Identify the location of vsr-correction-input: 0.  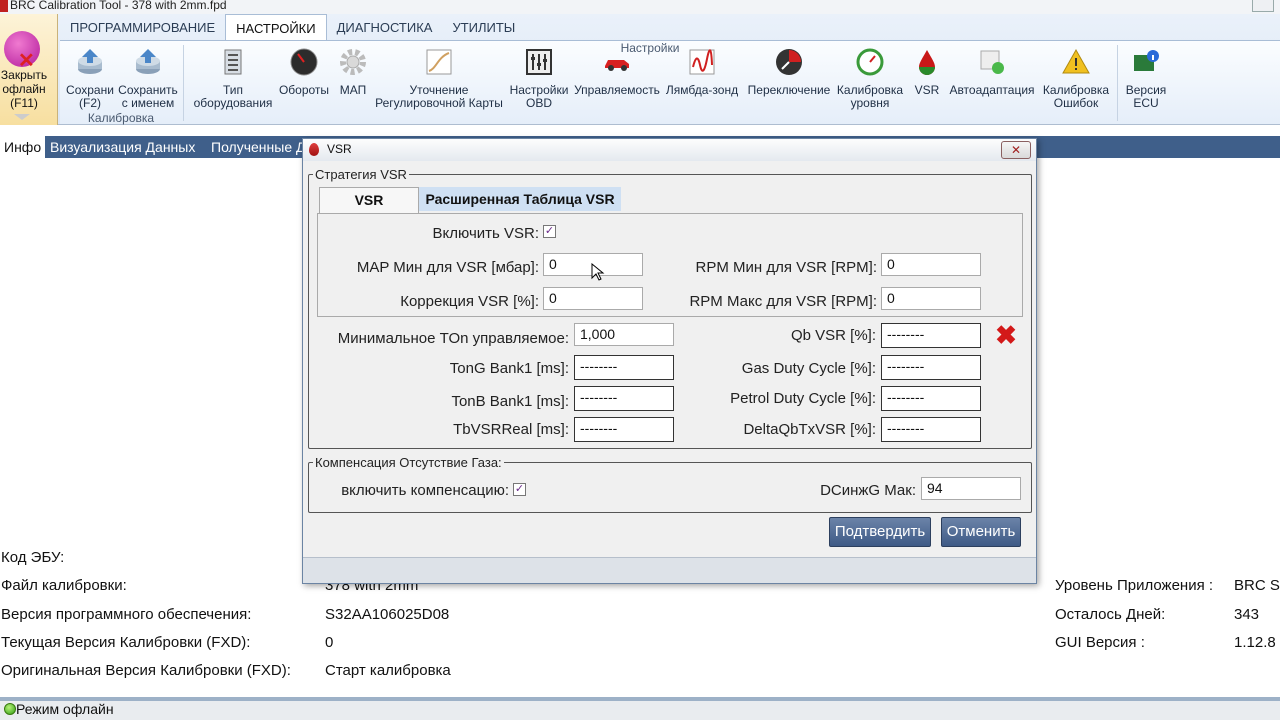
(593, 298).